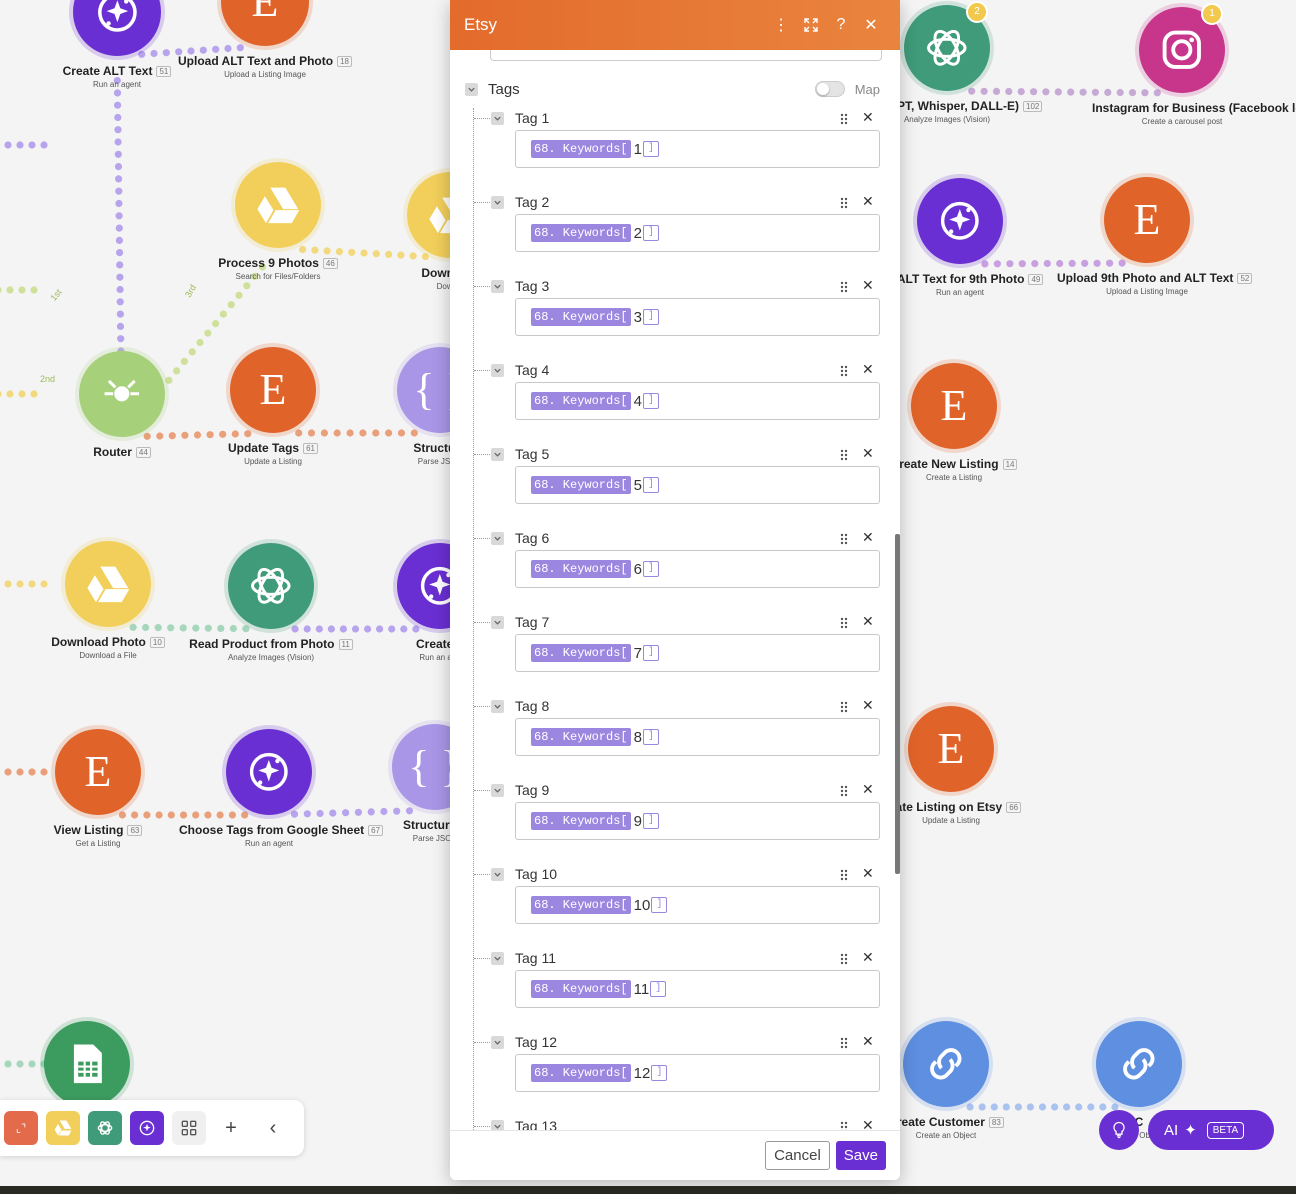 The width and height of the screenshot is (1296, 1194). Describe the element at coordinates (21, 1128) in the screenshot. I see `explicit-icon: ⌞⌝` at that location.